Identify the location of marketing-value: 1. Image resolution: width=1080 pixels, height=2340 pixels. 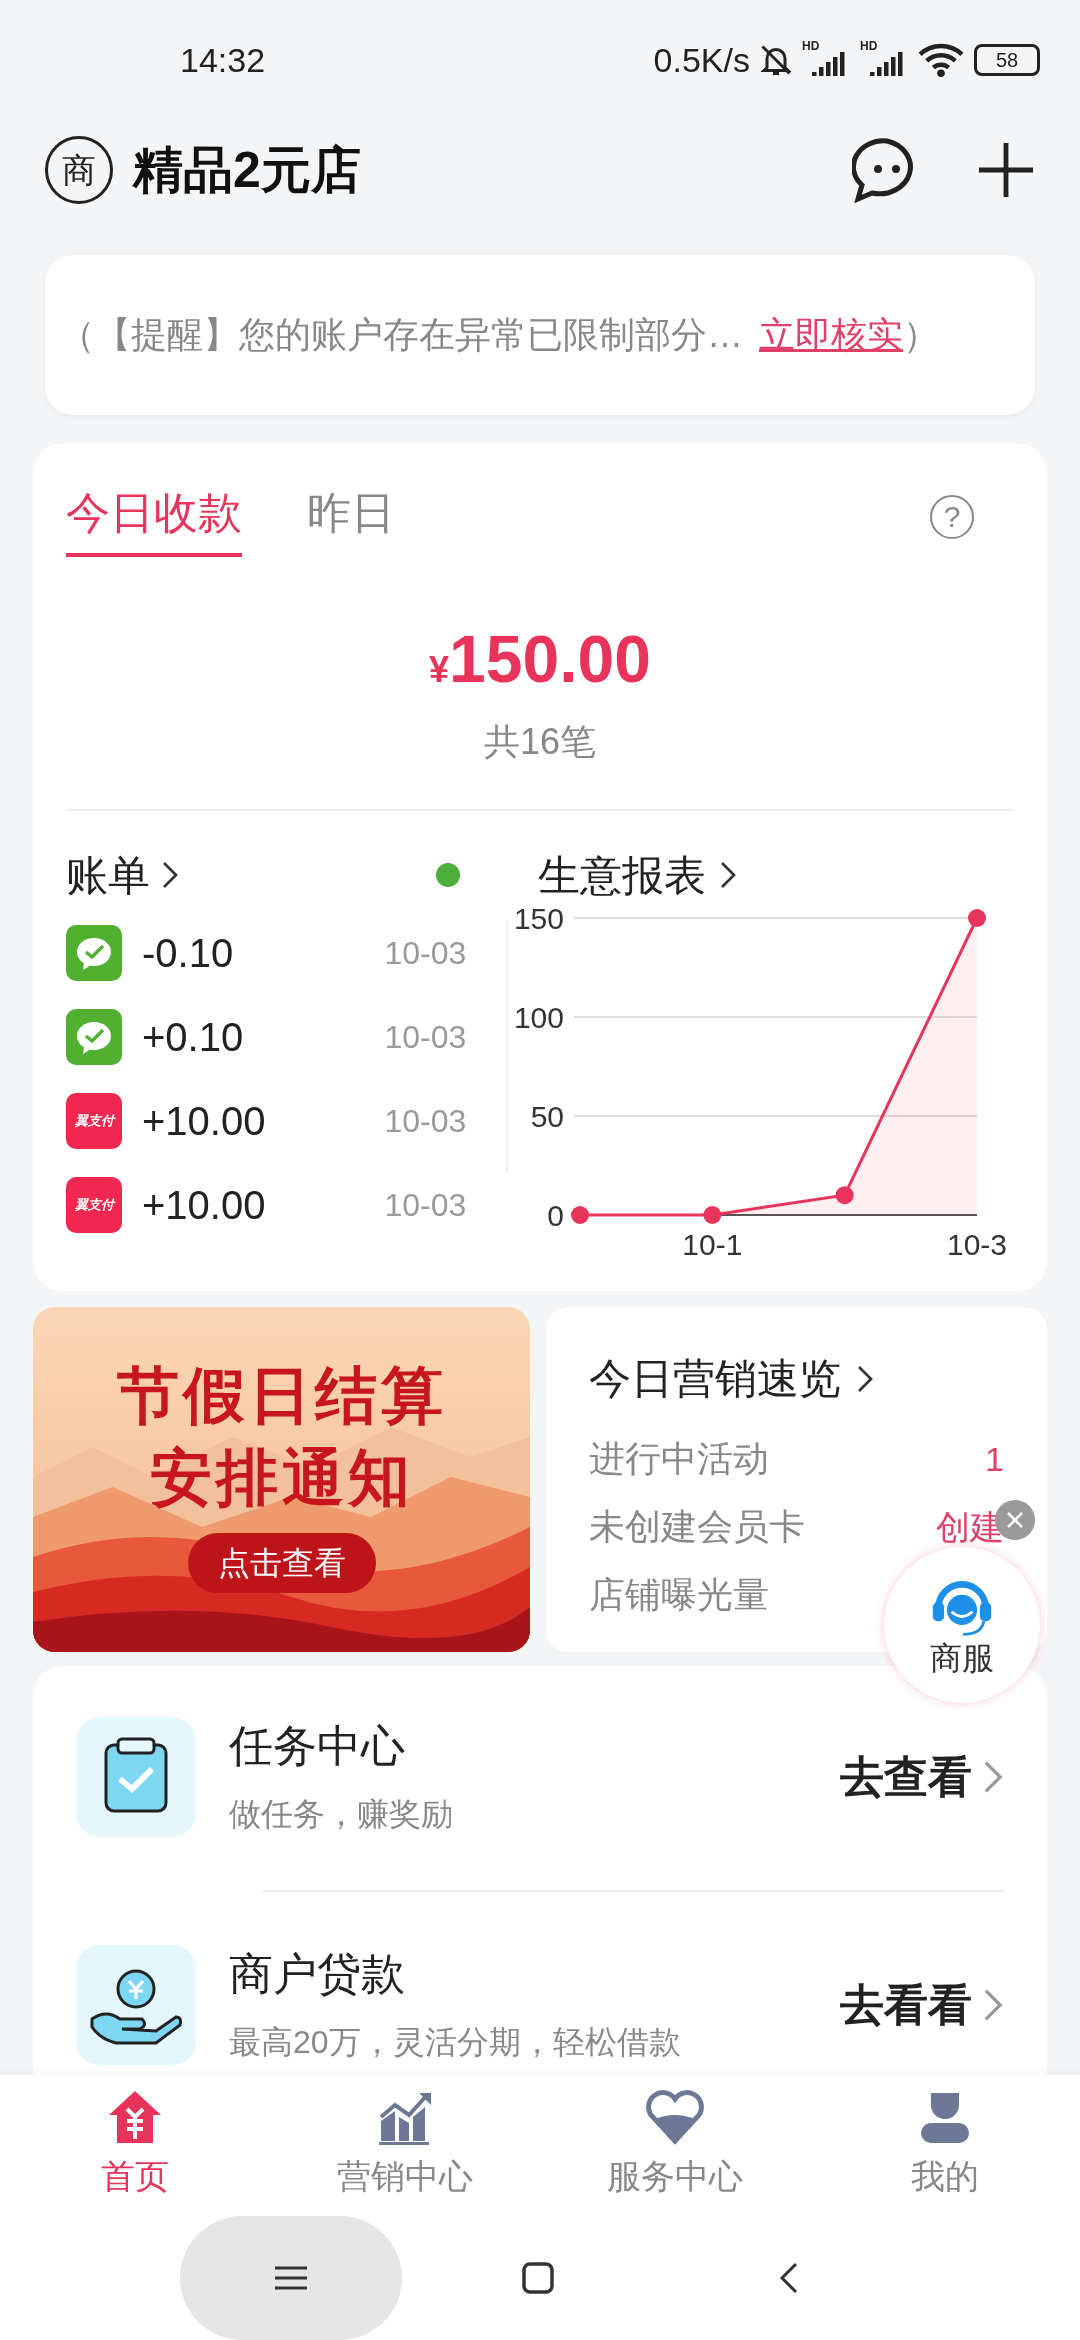
(994, 1459).